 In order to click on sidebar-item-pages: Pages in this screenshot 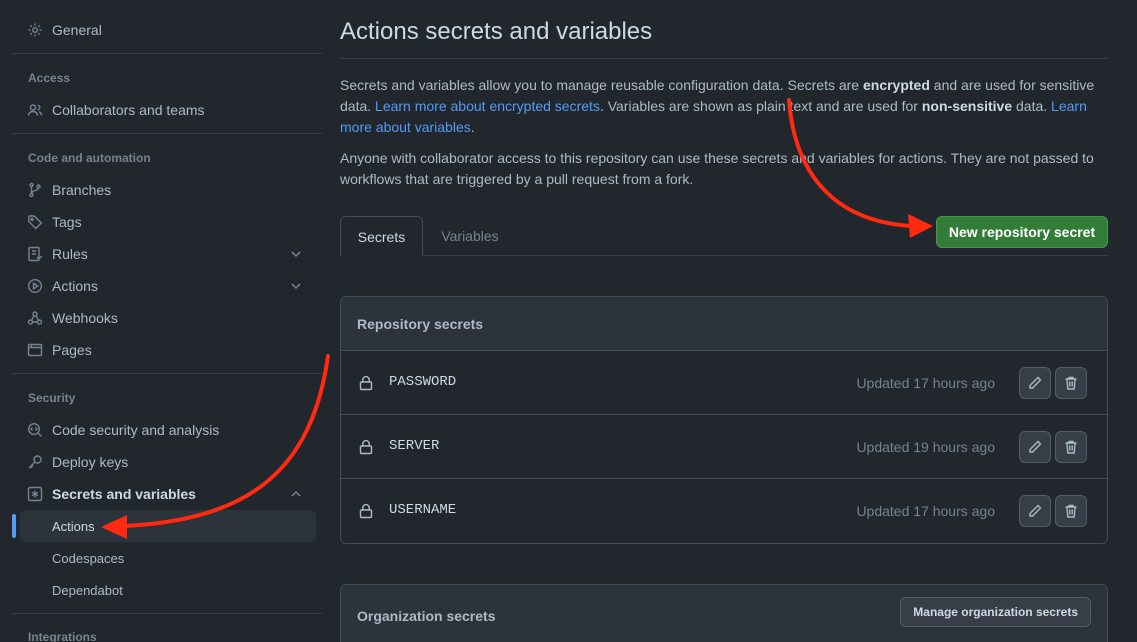, I will do `click(164, 350)`.